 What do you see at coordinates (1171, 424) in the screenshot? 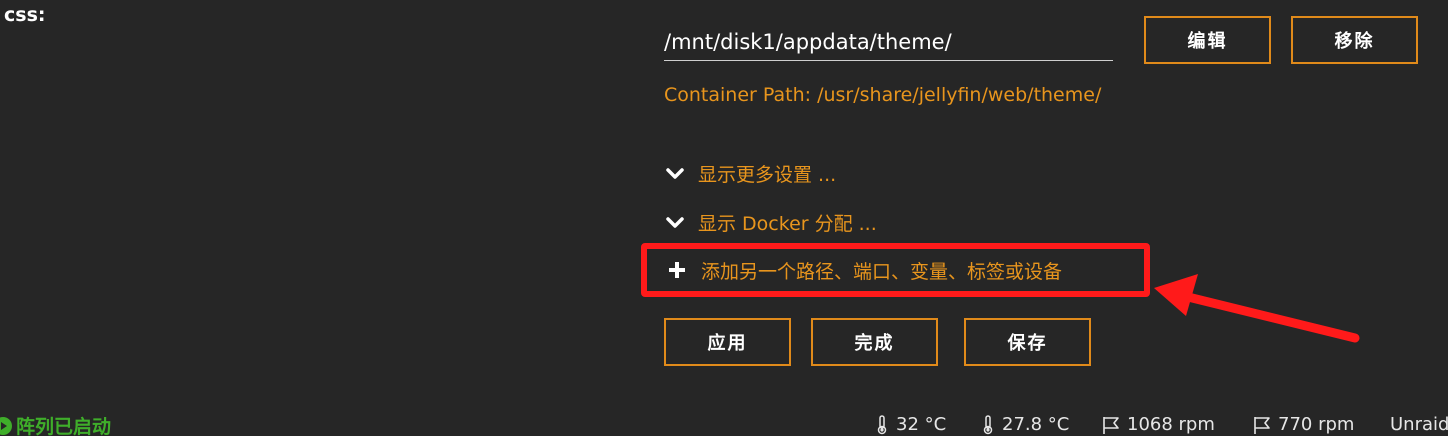
I see `fan-speed-1-value: 1068 rpm` at bounding box center [1171, 424].